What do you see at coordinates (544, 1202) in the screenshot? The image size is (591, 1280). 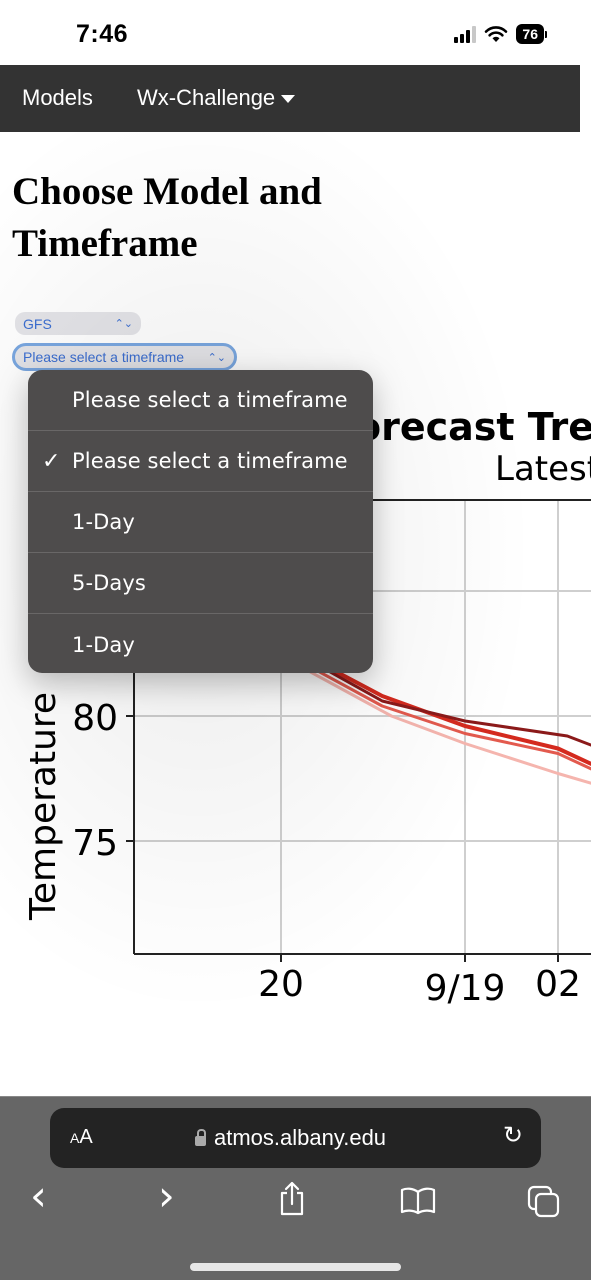 I see `tabs-icon` at bounding box center [544, 1202].